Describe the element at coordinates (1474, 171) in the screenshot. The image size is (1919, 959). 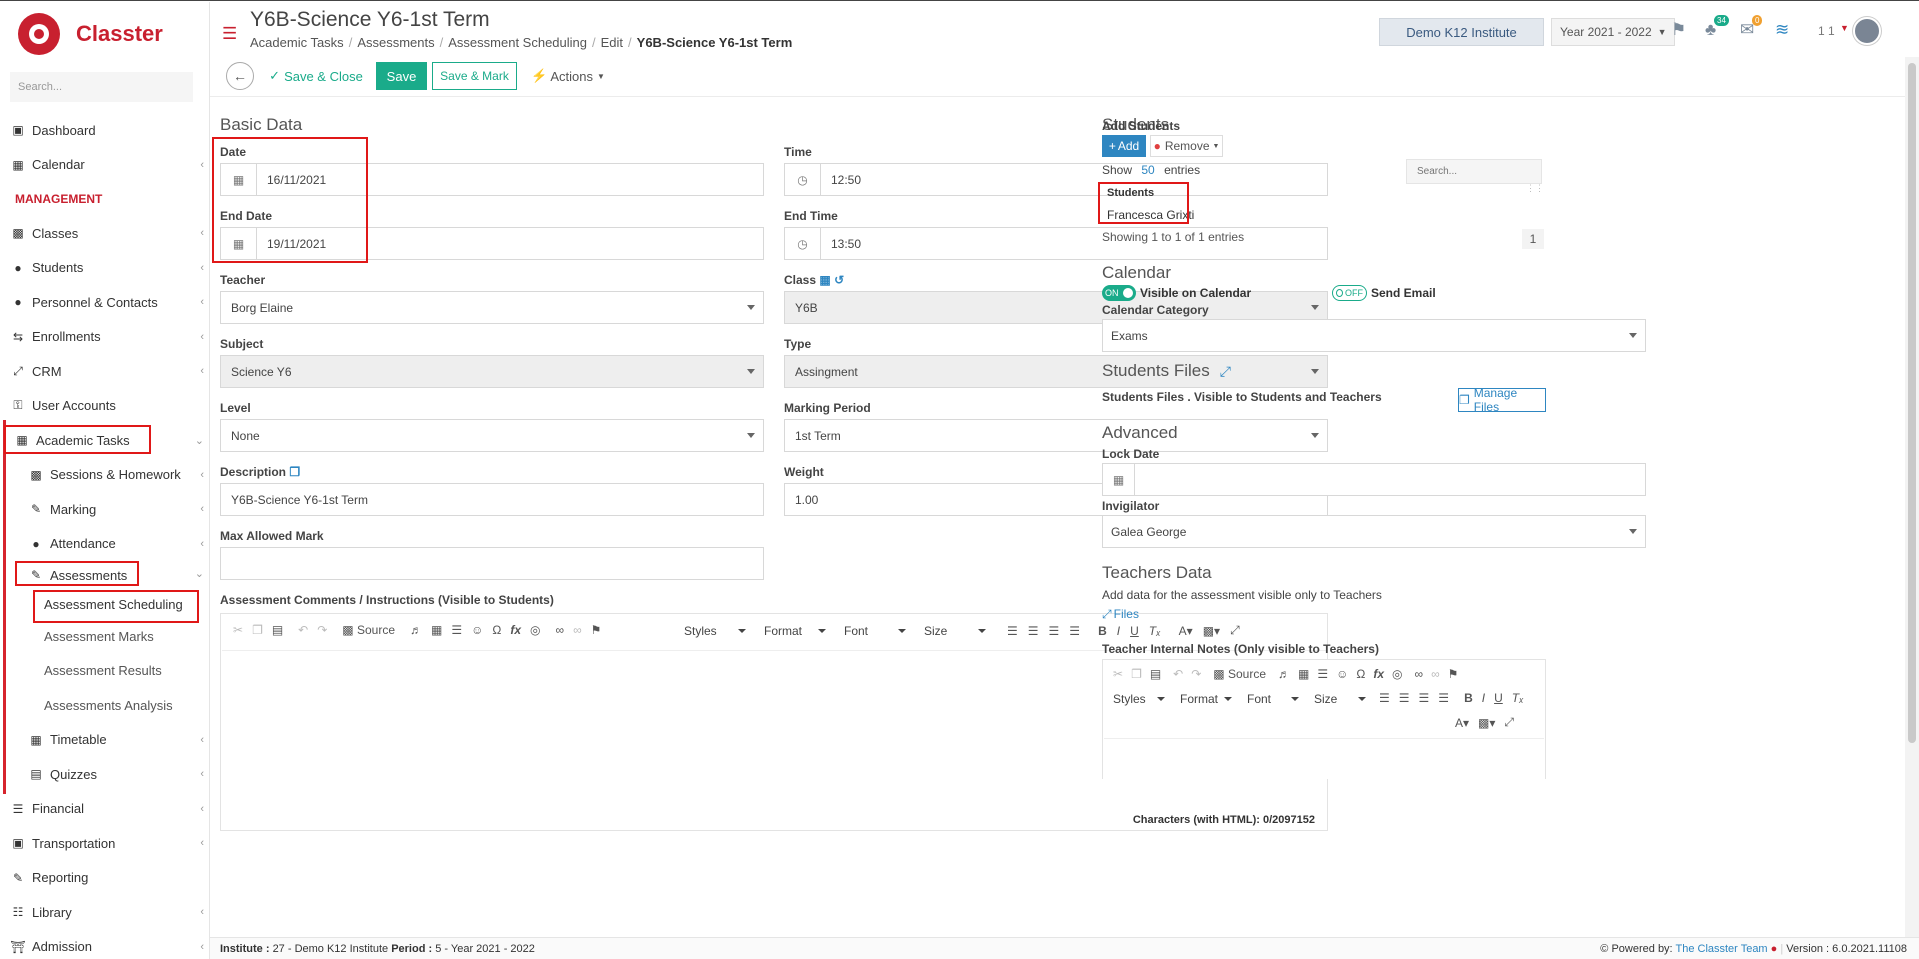
I see `students-search-input` at that location.